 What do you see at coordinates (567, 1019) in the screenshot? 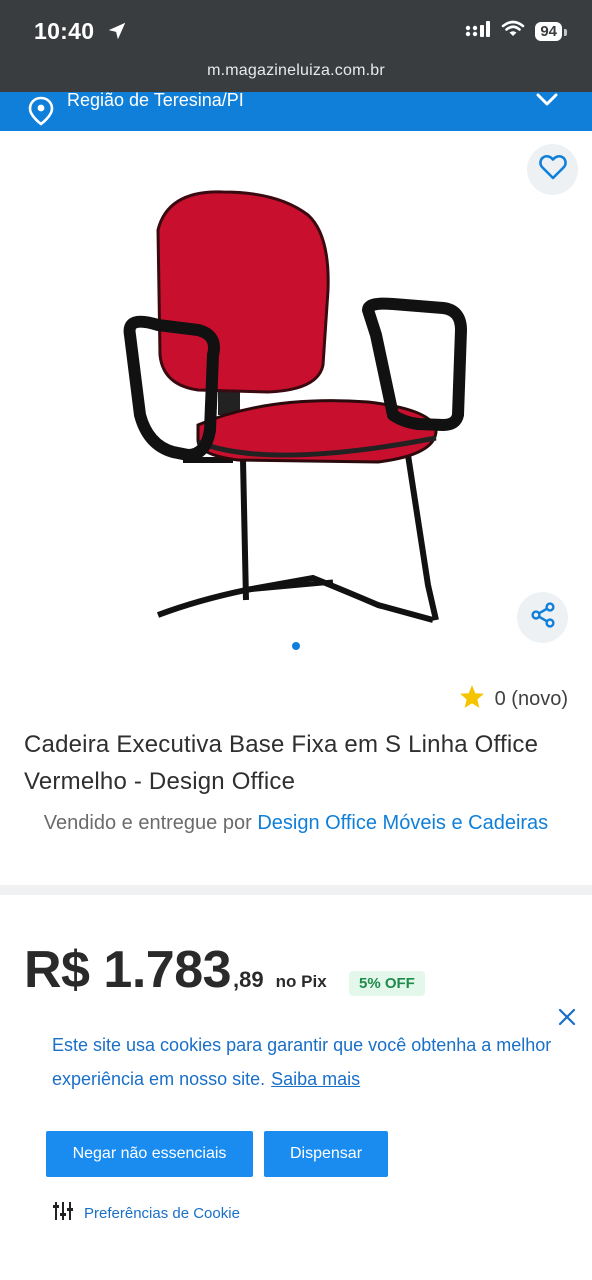
I see `close-icon` at bounding box center [567, 1019].